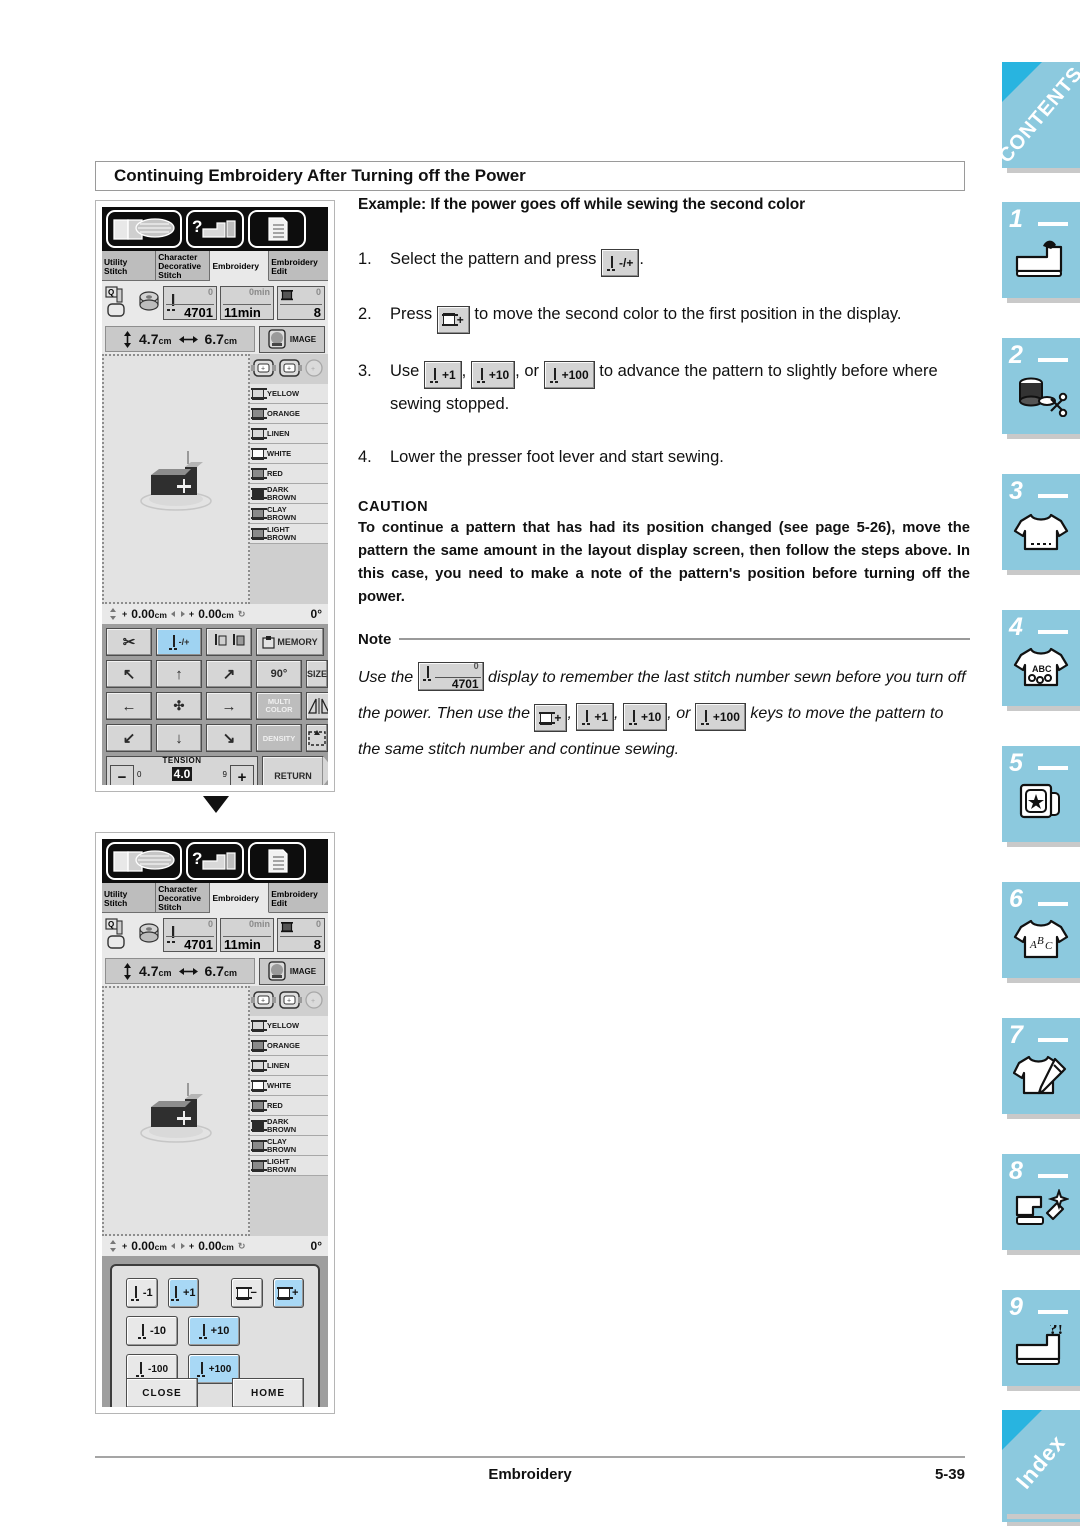  Describe the element at coordinates (1041, 930) in the screenshot. I see `chapter-tab-6: 6 A B C` at that location.